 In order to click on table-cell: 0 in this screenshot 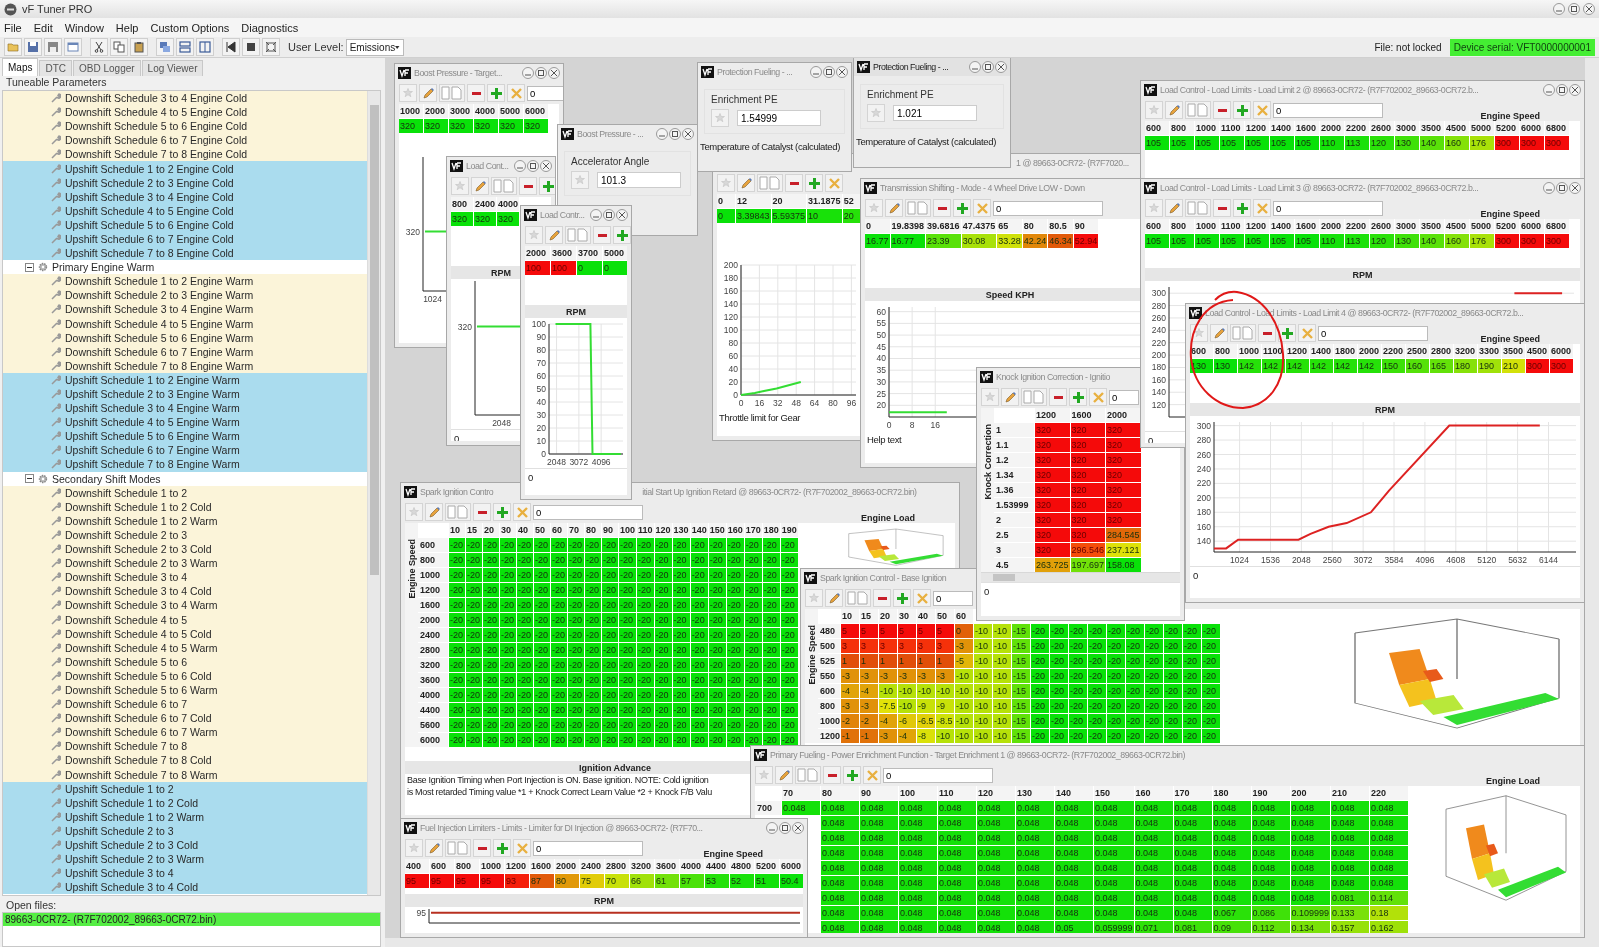, I will do `click(964, 631)`.